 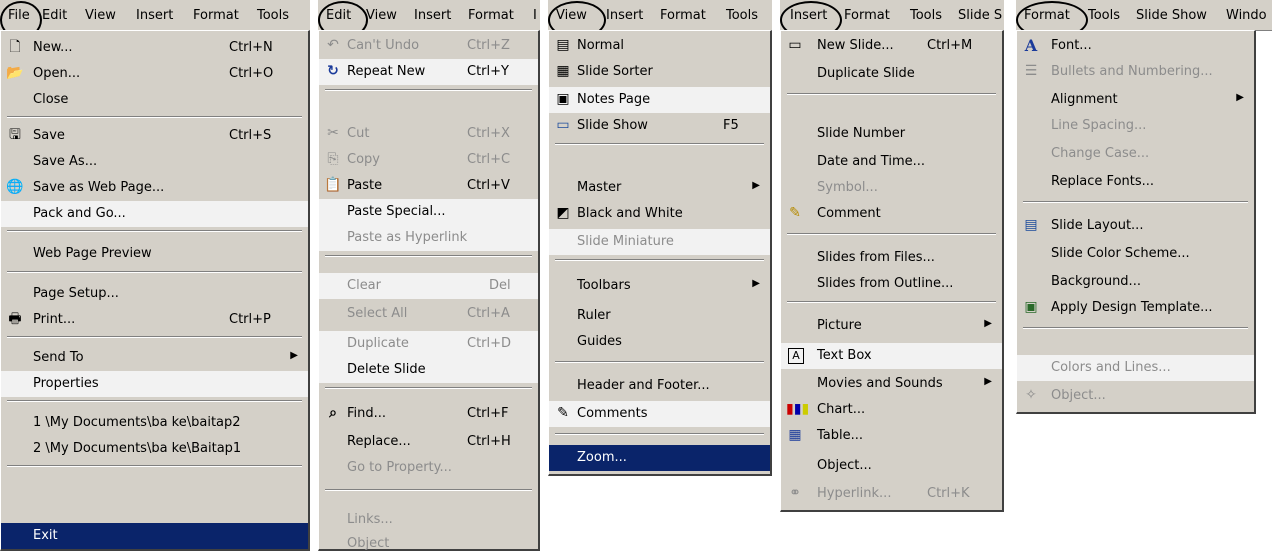 What do you see at coordinates (154, 100) in the screenshot?
I see `menu-item-close: Close` at bounding box center [154, 100].